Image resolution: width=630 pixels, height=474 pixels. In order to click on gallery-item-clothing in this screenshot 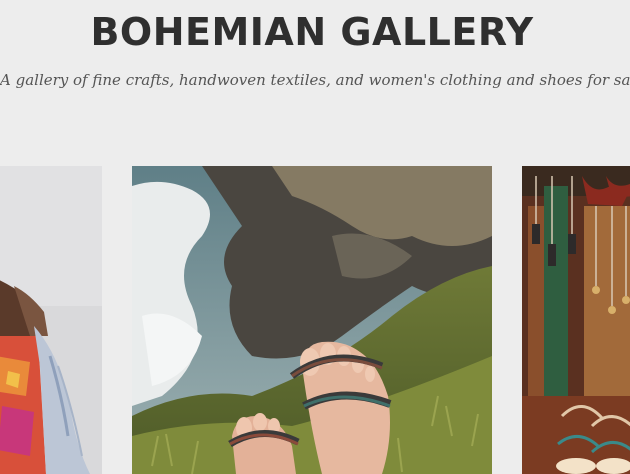, I will do `click(51, 320)`.